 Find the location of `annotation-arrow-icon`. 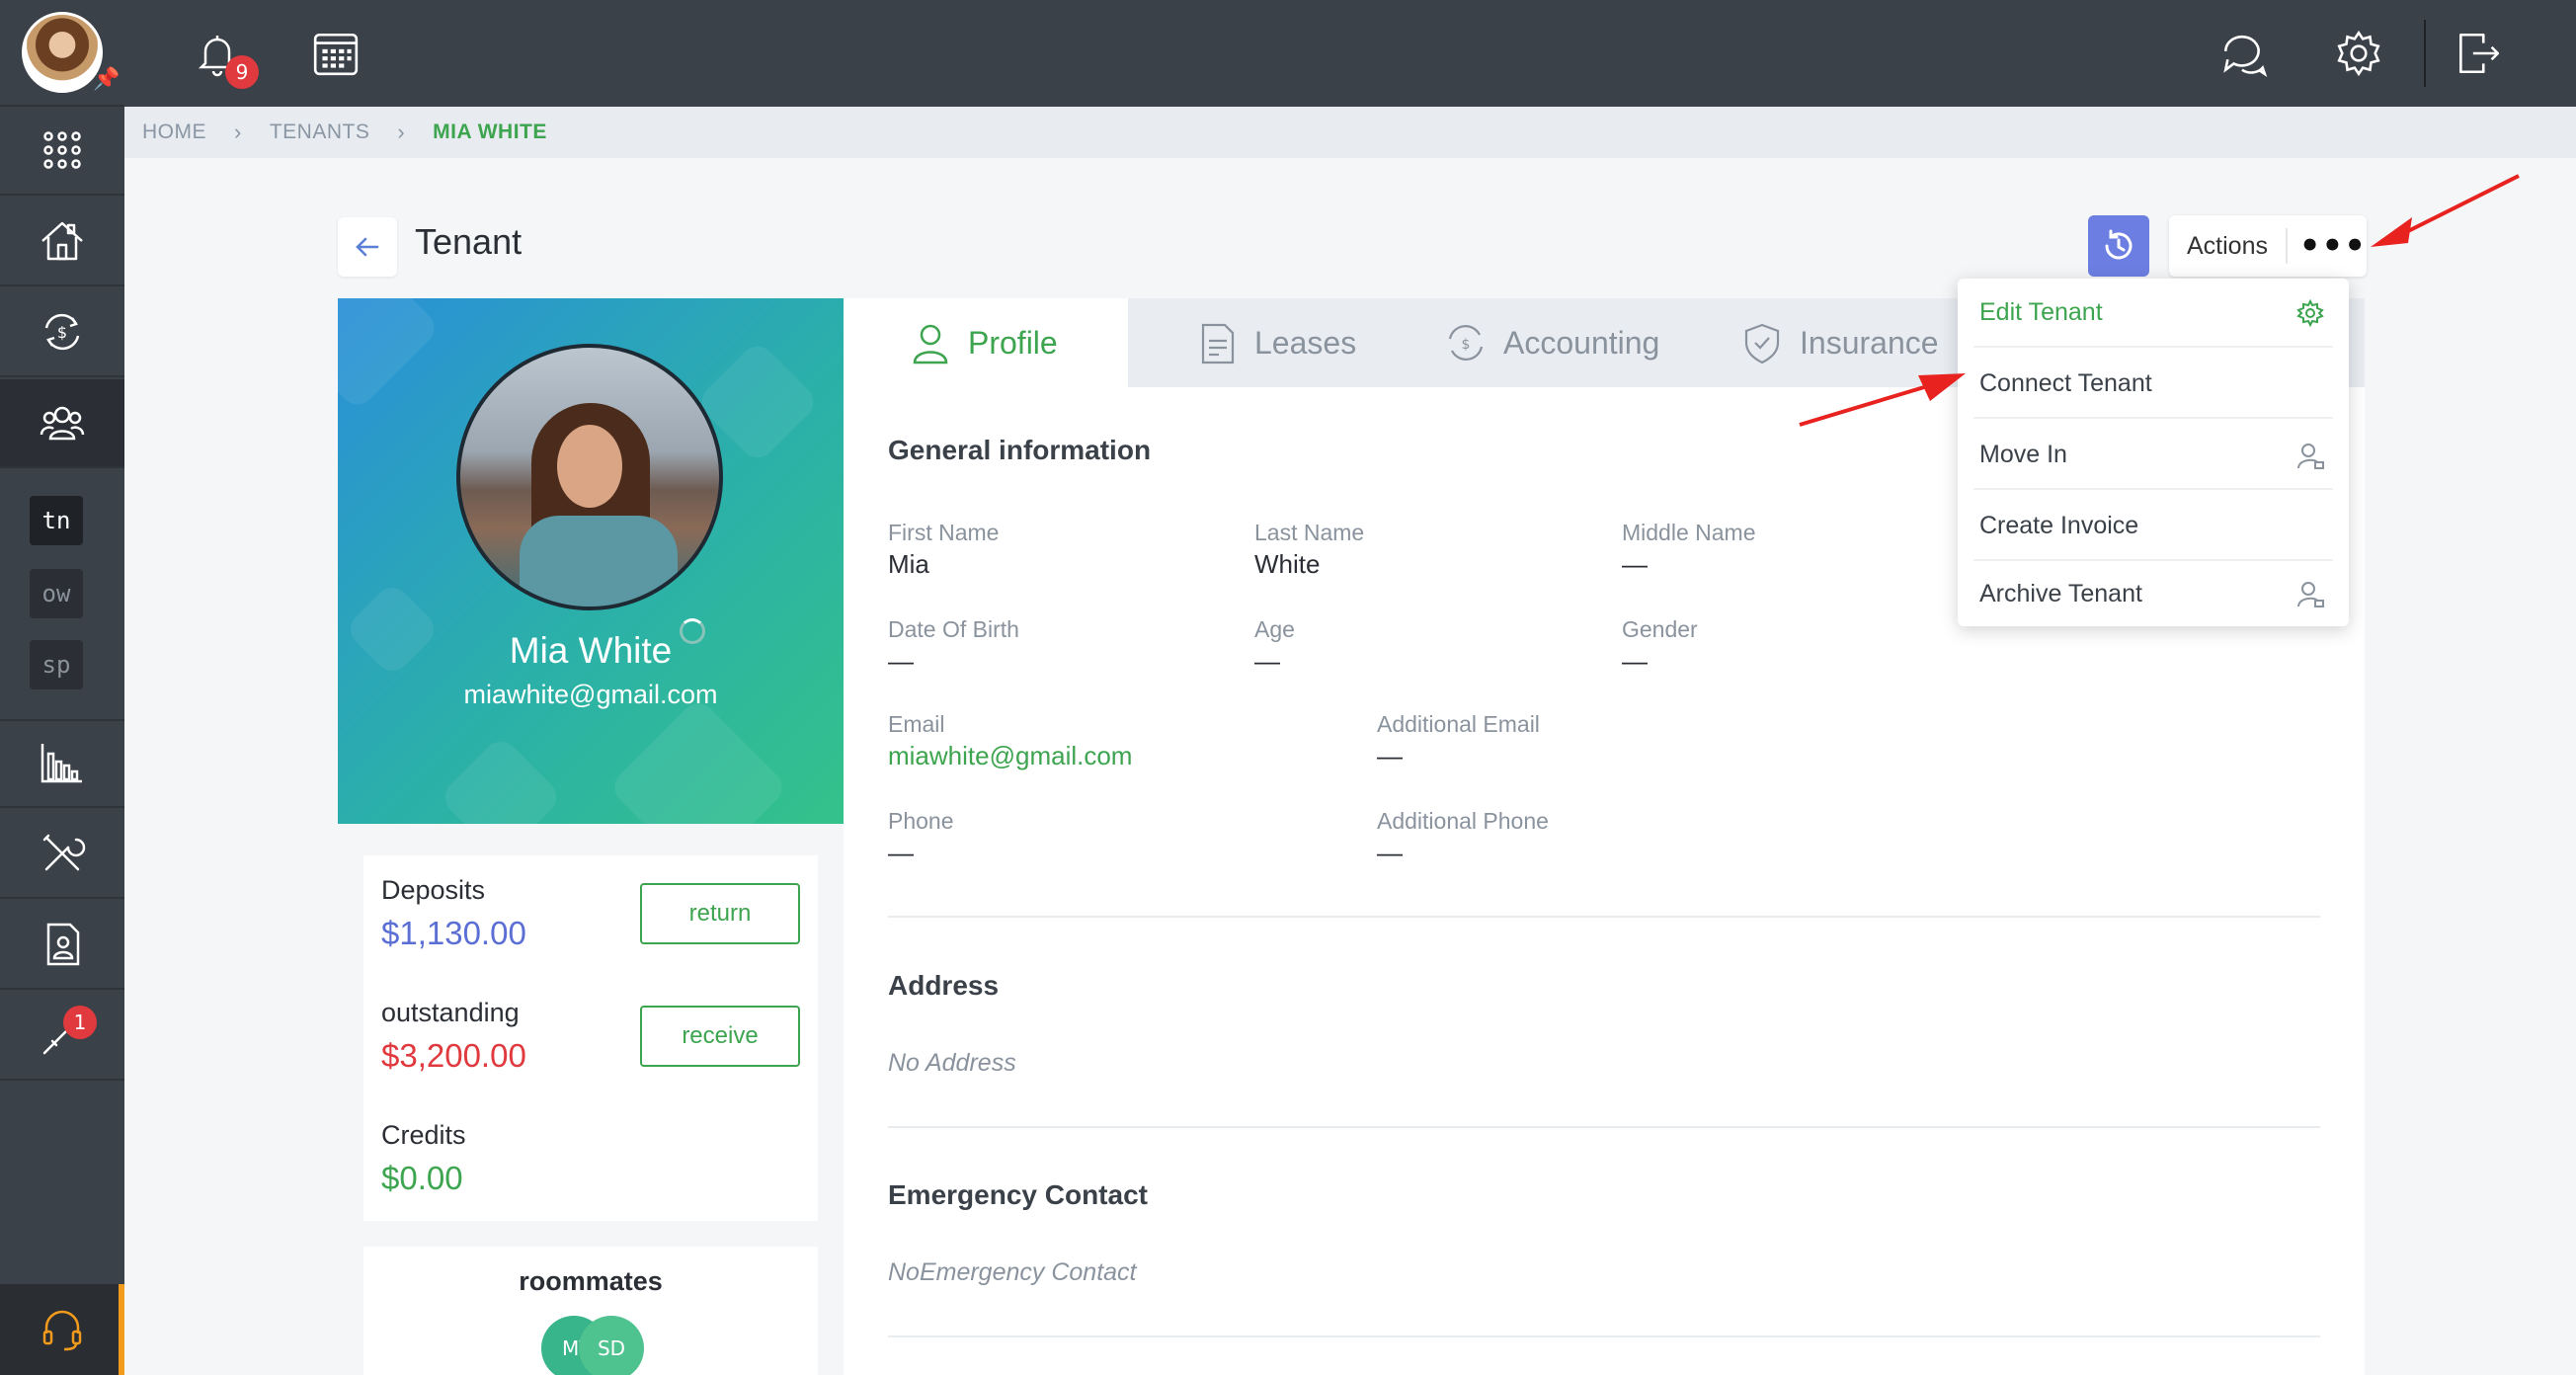

annotation-arrow-icon is located at coordinates (2445, 211).